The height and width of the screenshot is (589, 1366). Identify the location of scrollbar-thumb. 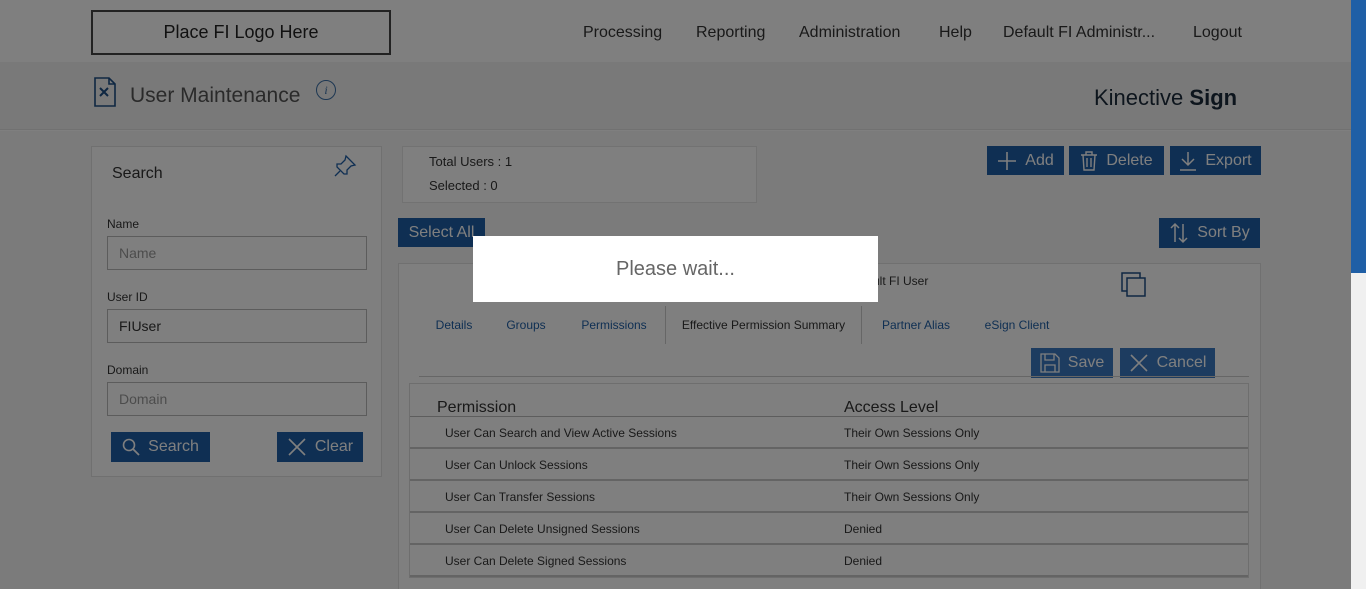
(1358, 136).